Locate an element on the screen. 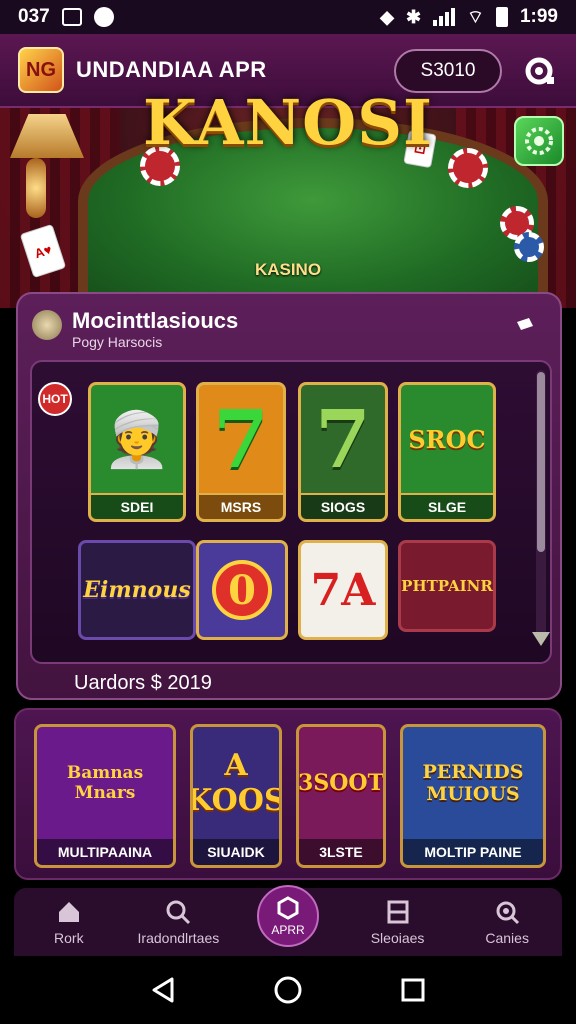 Image resolution: width=576 pixels, height=1024 pixels. panel-menu-button is located at coordinates (525, 325).